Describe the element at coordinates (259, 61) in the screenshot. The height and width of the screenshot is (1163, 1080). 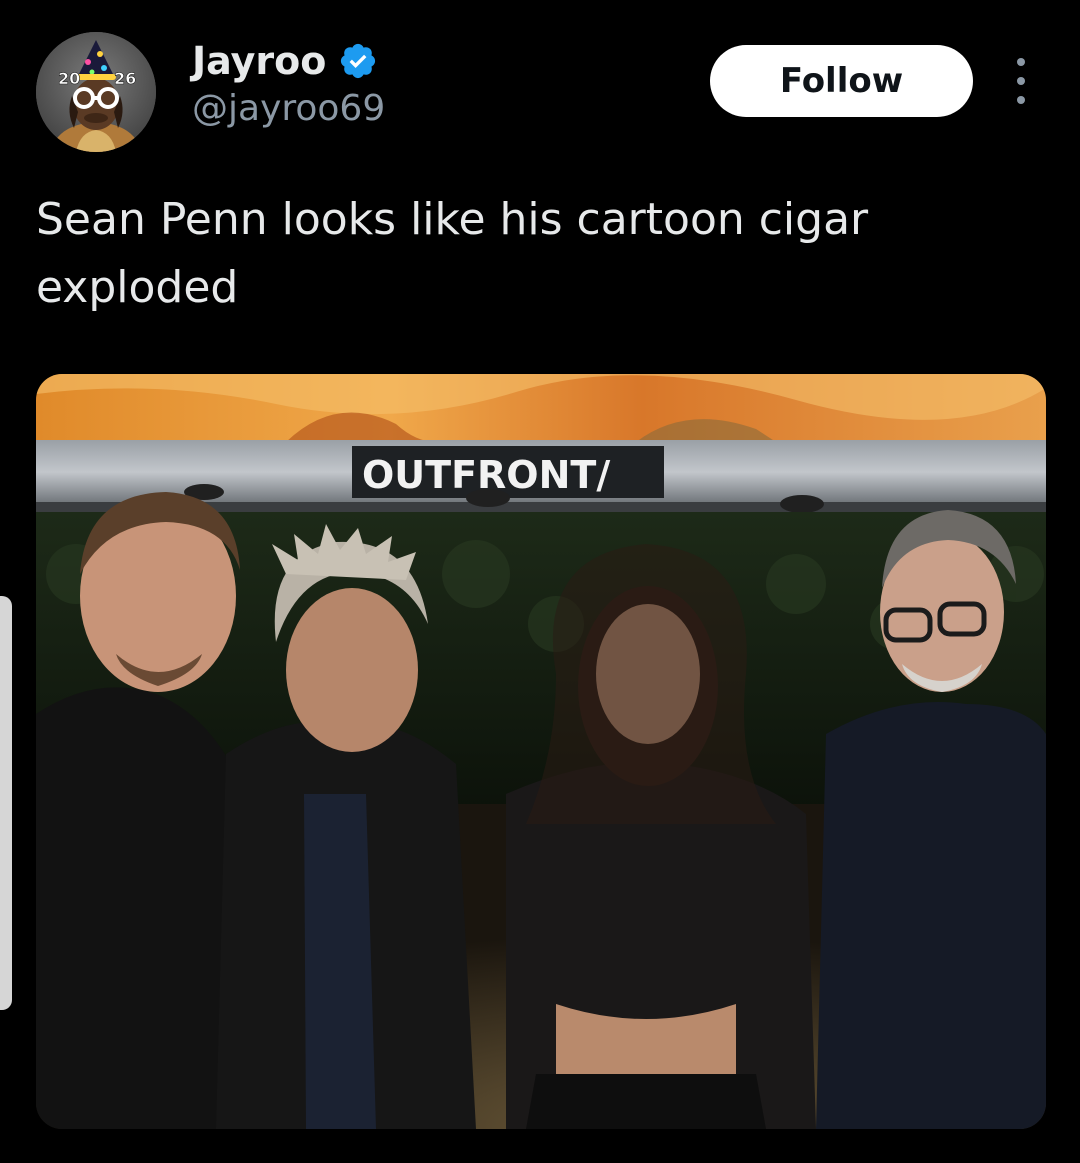
I see `display-name: Jayroo` at that location.